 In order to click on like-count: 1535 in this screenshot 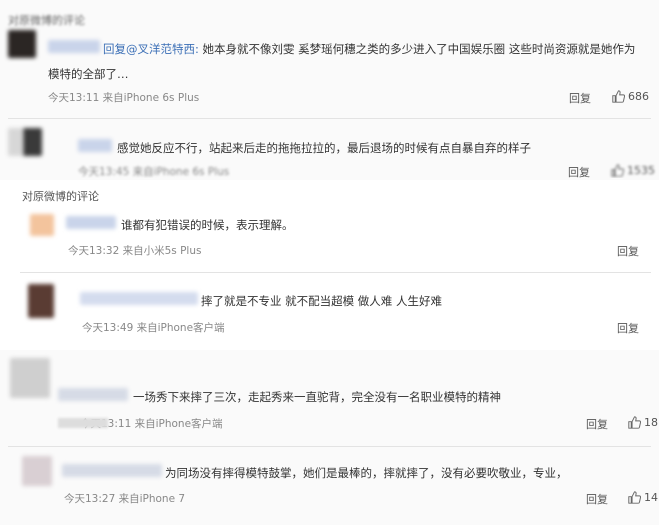, I will do `click(641, 170)`.